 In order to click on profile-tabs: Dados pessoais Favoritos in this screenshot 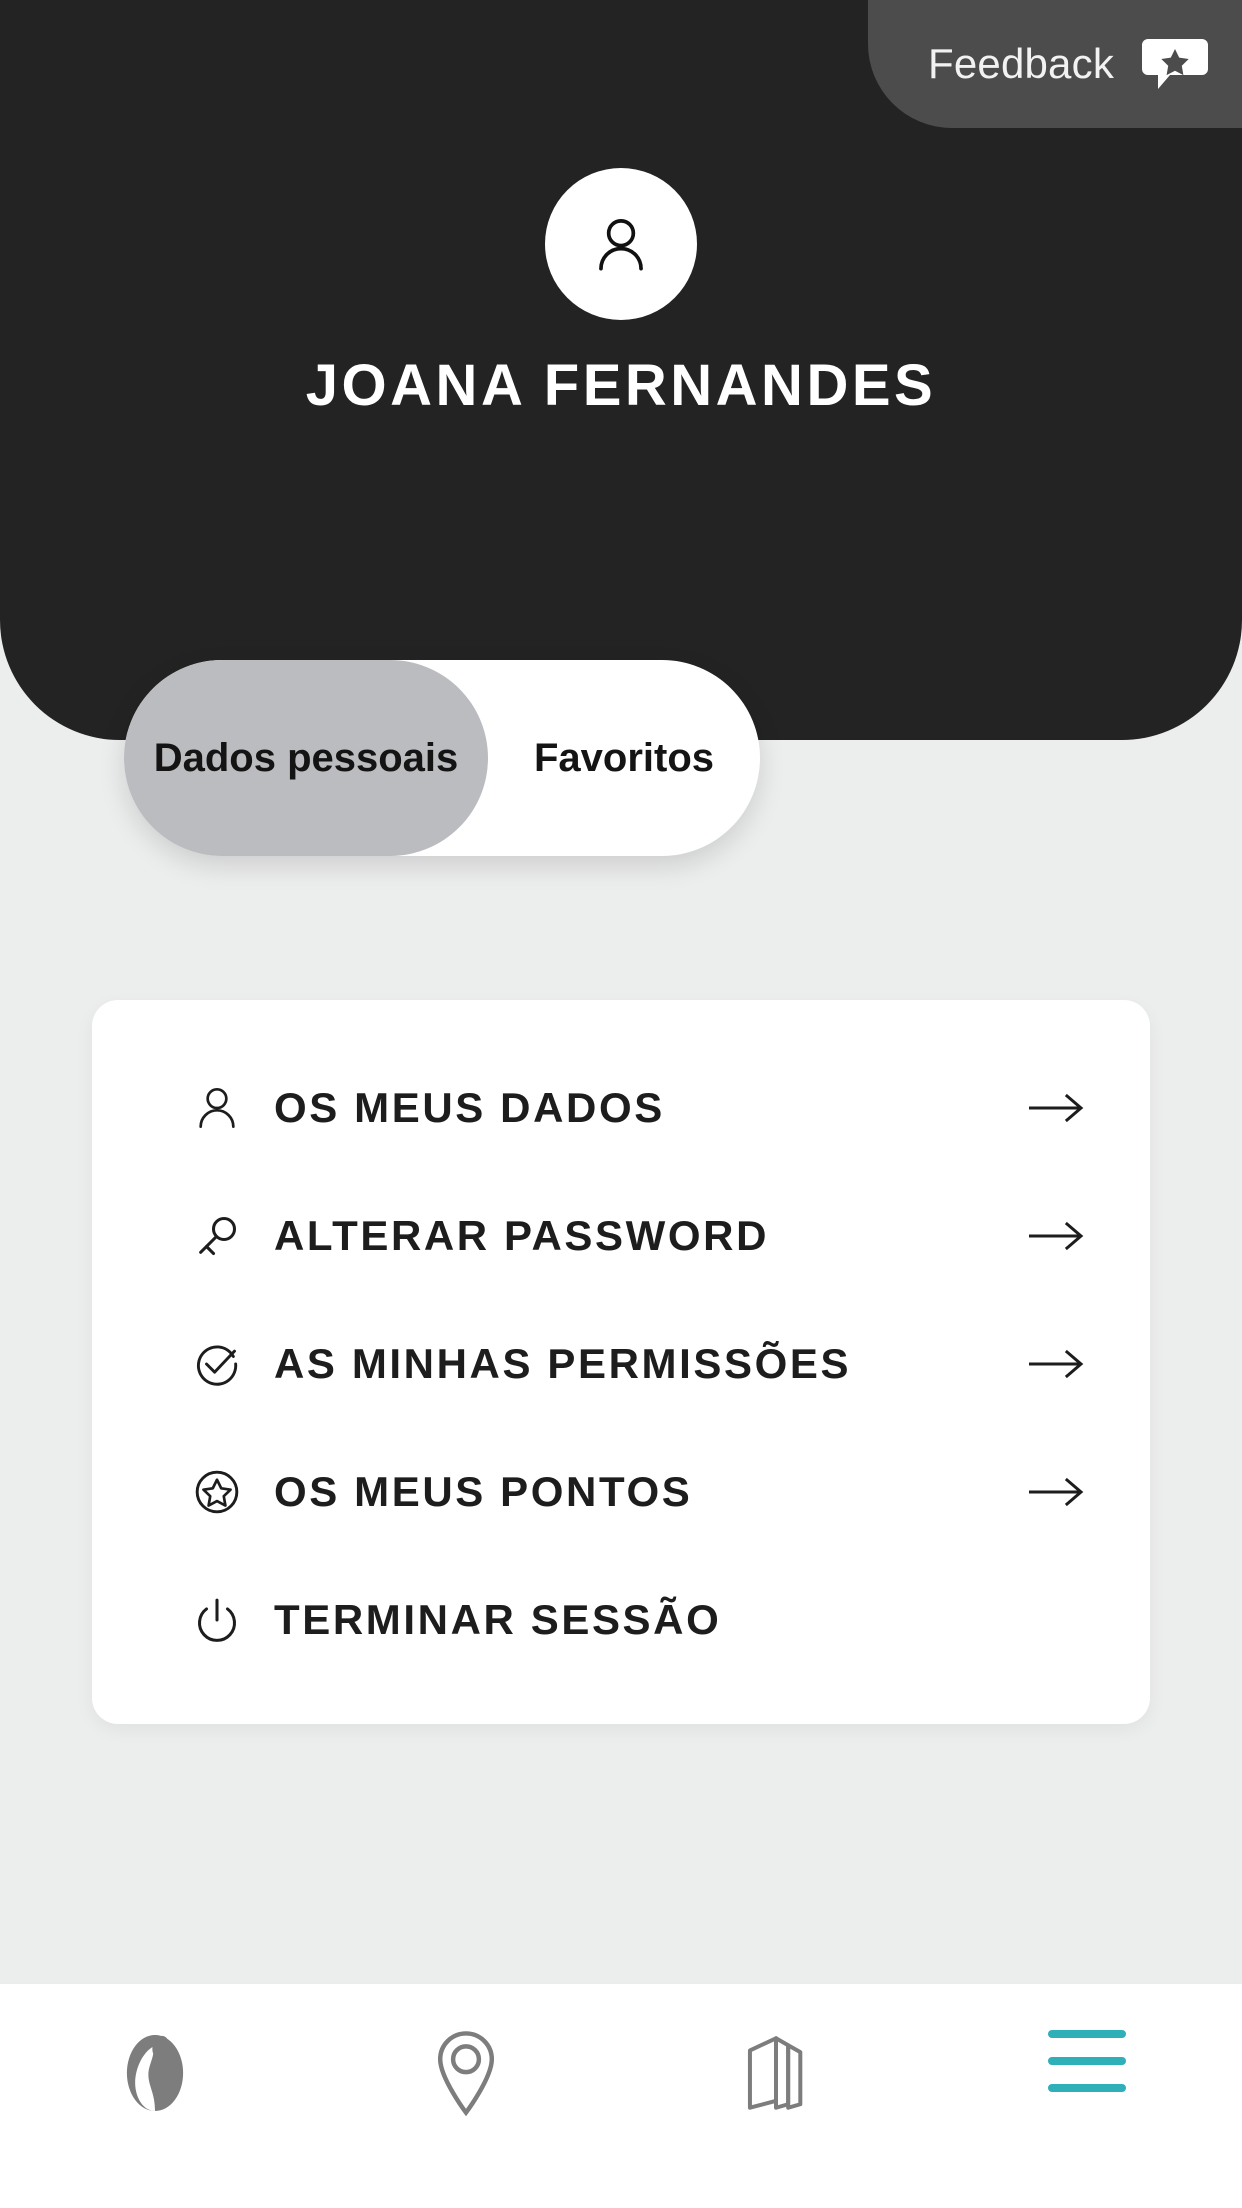, I will do `click(442, 758)`.